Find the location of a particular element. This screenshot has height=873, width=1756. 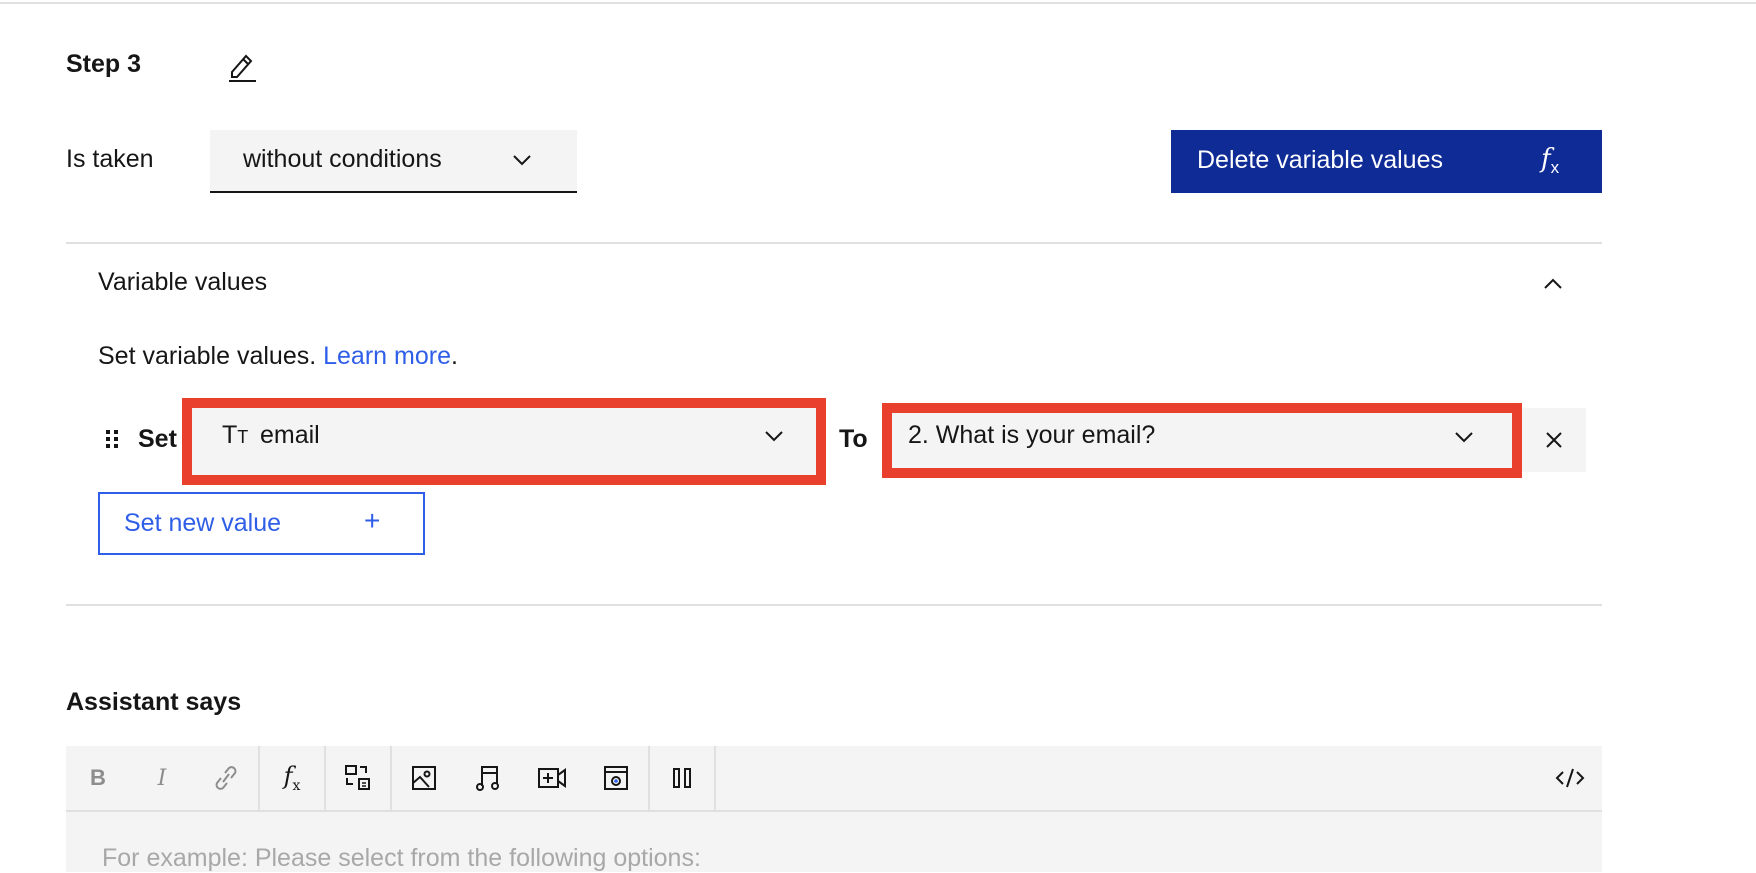

pause-button is located at coordinates (682, 778).